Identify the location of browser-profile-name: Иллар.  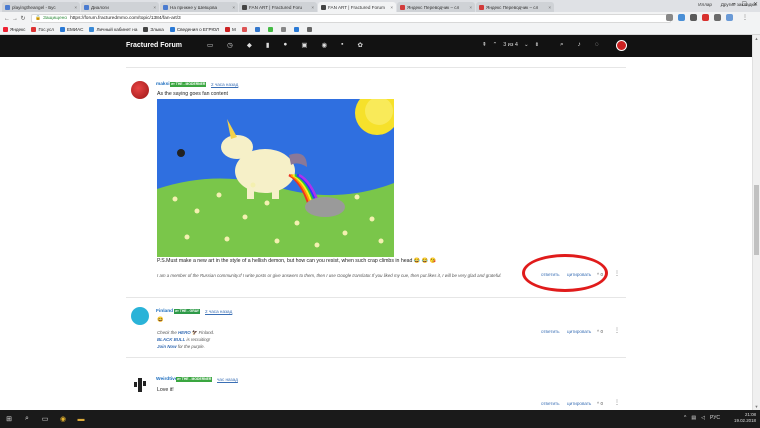
(705, 4).